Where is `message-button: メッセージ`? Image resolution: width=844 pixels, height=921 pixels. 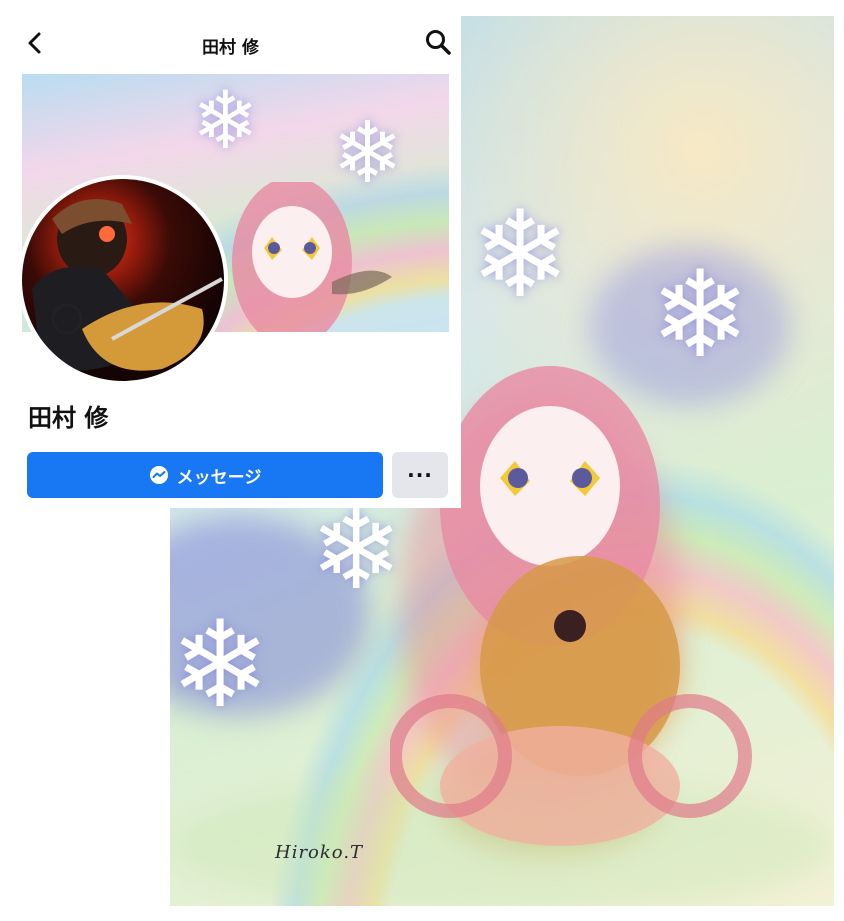 message-button: メッセージ is located at coordinates (205, 475).